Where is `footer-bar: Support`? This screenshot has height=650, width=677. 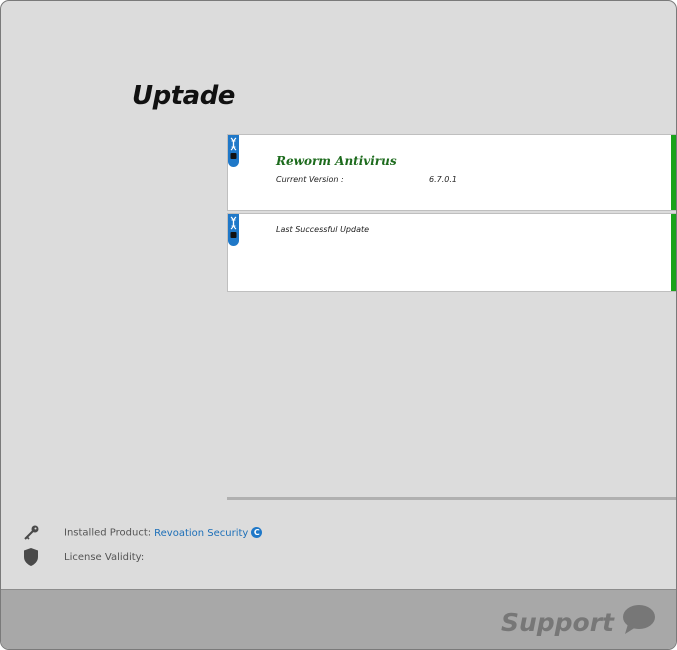
footer-bar: Support is located at coordinates (338, 619).